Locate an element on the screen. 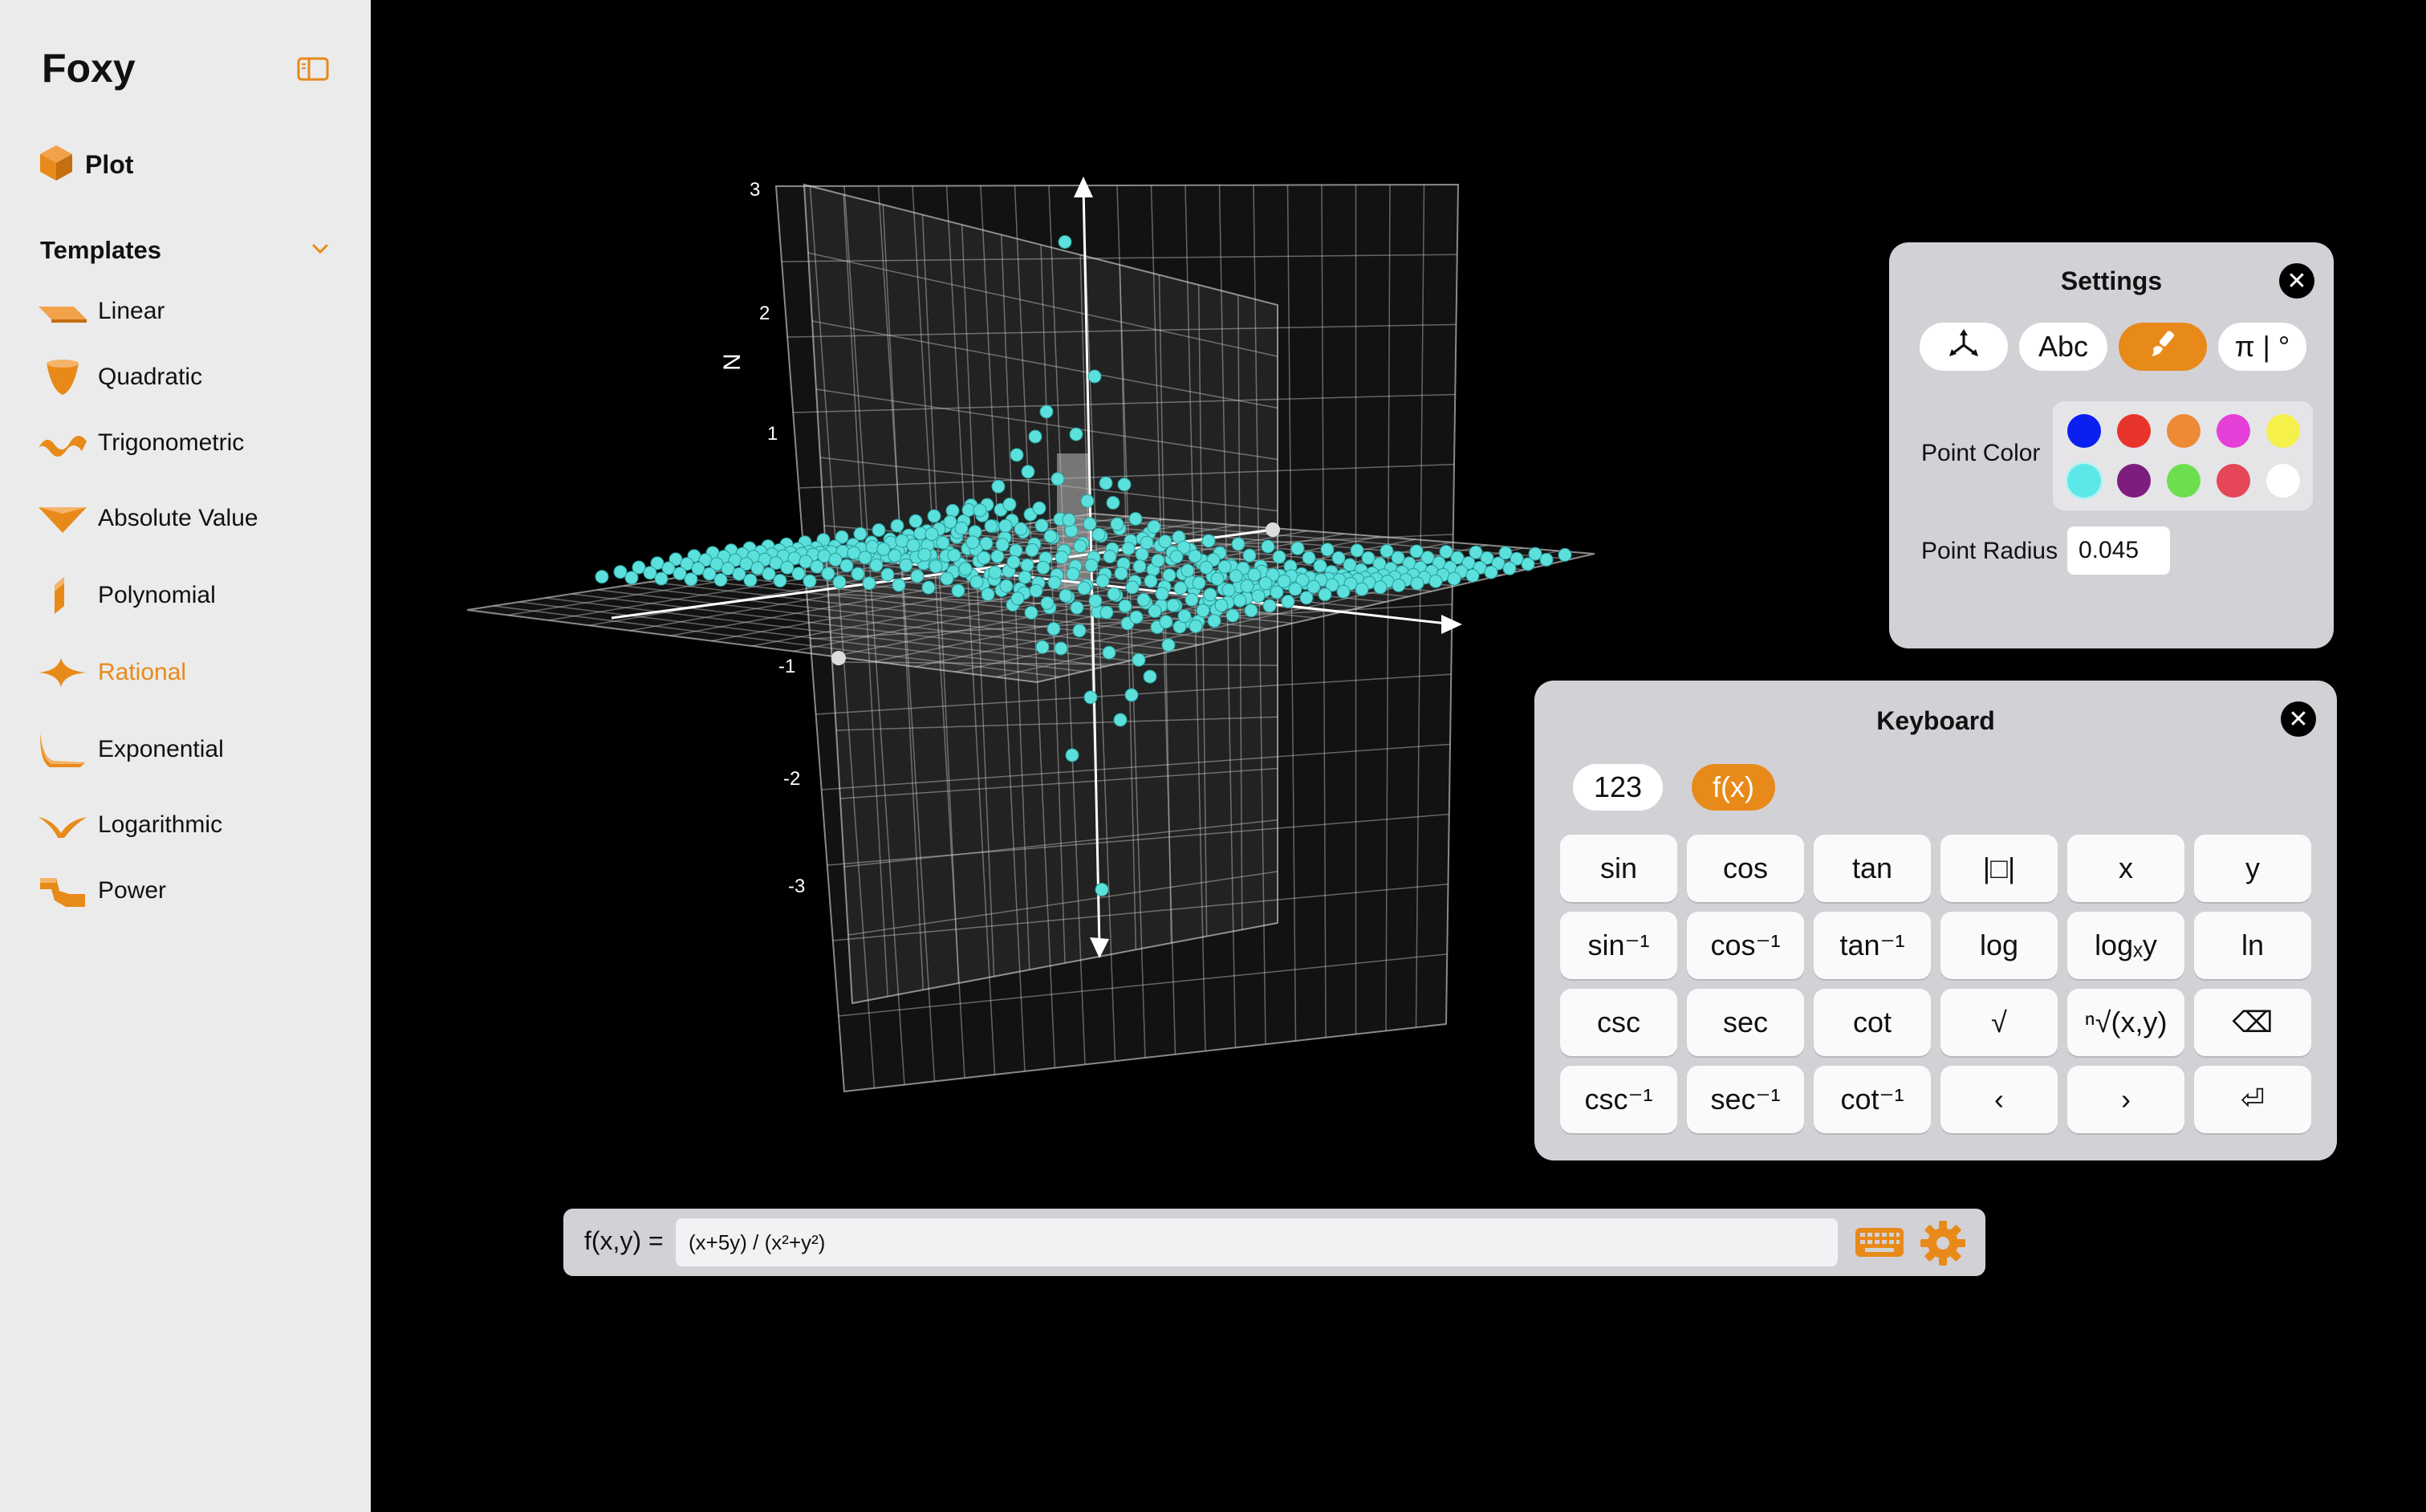 The width and height of the screenshot is (2426, 1512). key-2-4: ⁿ√(x,y) is located at coordinates (2125, 1022).